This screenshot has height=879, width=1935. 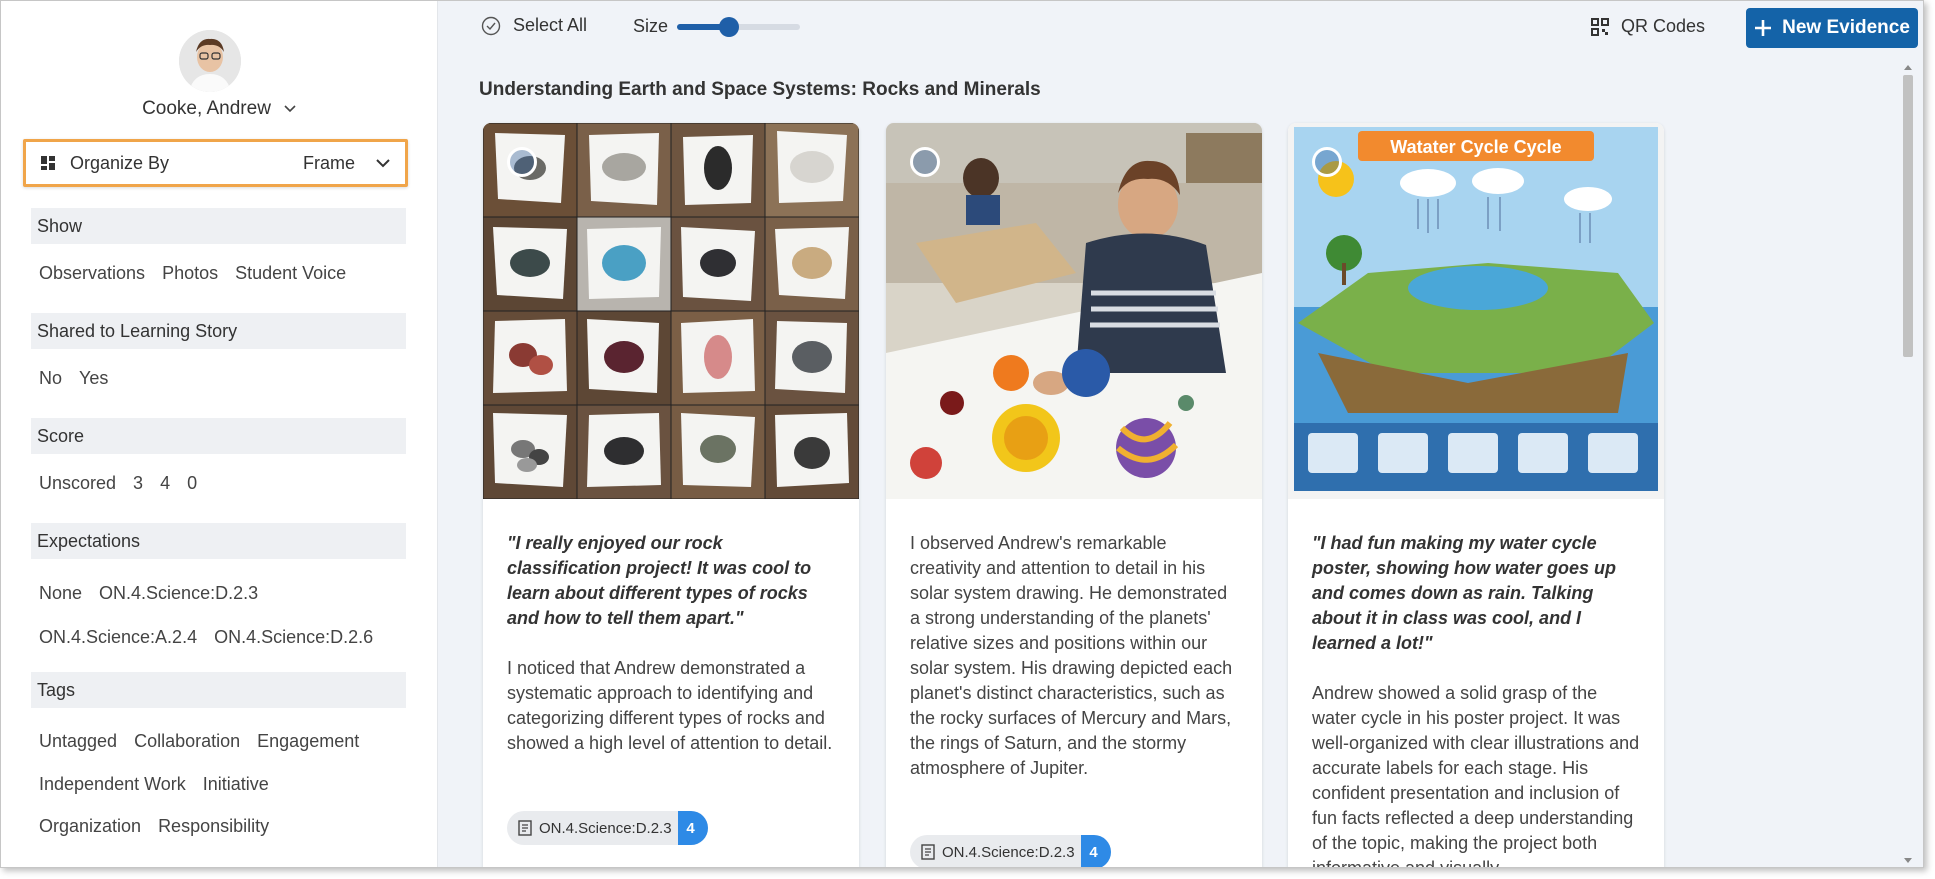 I want to click on filter-option-score-3: 3, so click(x=138, y=483).